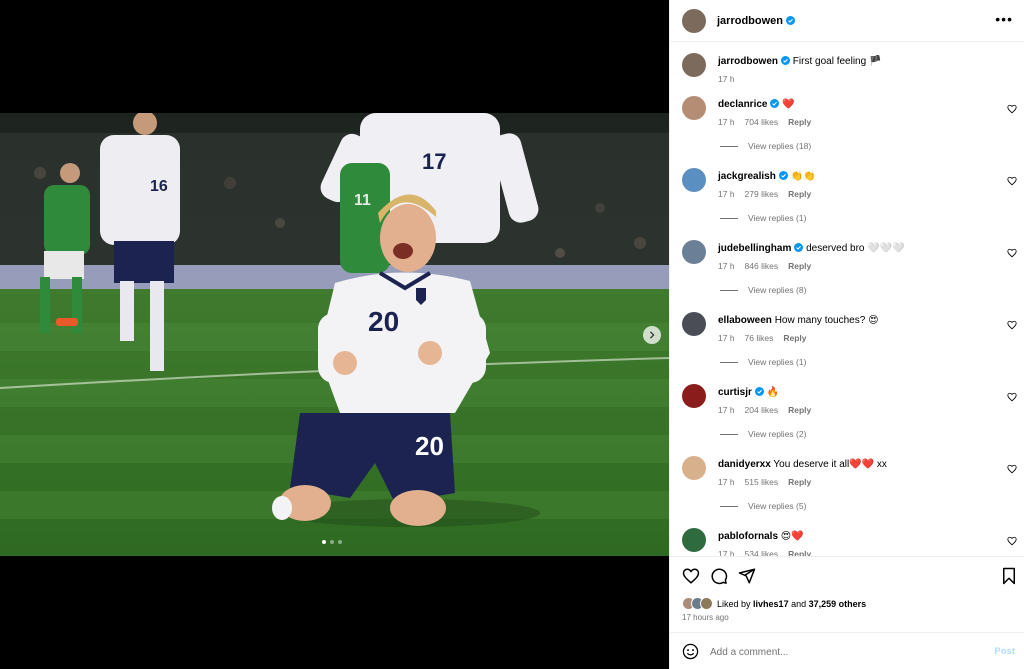 This screenshot has height=669, width=1024. Describe the element at coordinates (748, 61) in the screenshot. I see `caption-username: jarrodbowen` at that location.